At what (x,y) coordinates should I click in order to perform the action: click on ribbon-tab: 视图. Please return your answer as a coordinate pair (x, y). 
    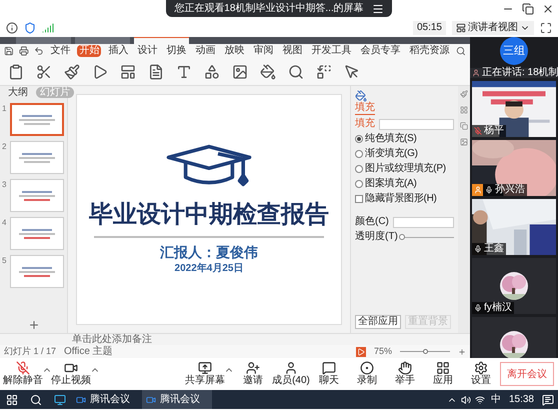
    Looking at the image, I should click on (292, 51).